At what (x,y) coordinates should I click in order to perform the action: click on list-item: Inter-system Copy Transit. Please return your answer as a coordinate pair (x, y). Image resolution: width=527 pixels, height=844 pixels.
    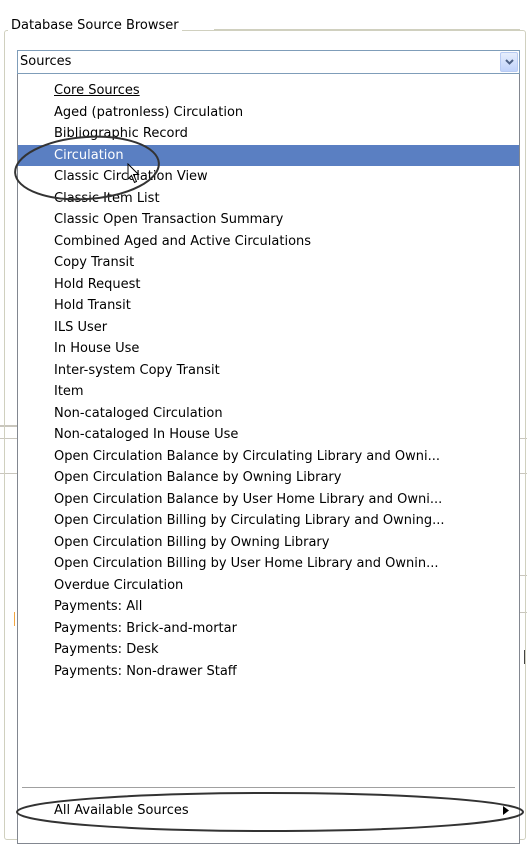
    Looking at the image, I should click on (268, 371).